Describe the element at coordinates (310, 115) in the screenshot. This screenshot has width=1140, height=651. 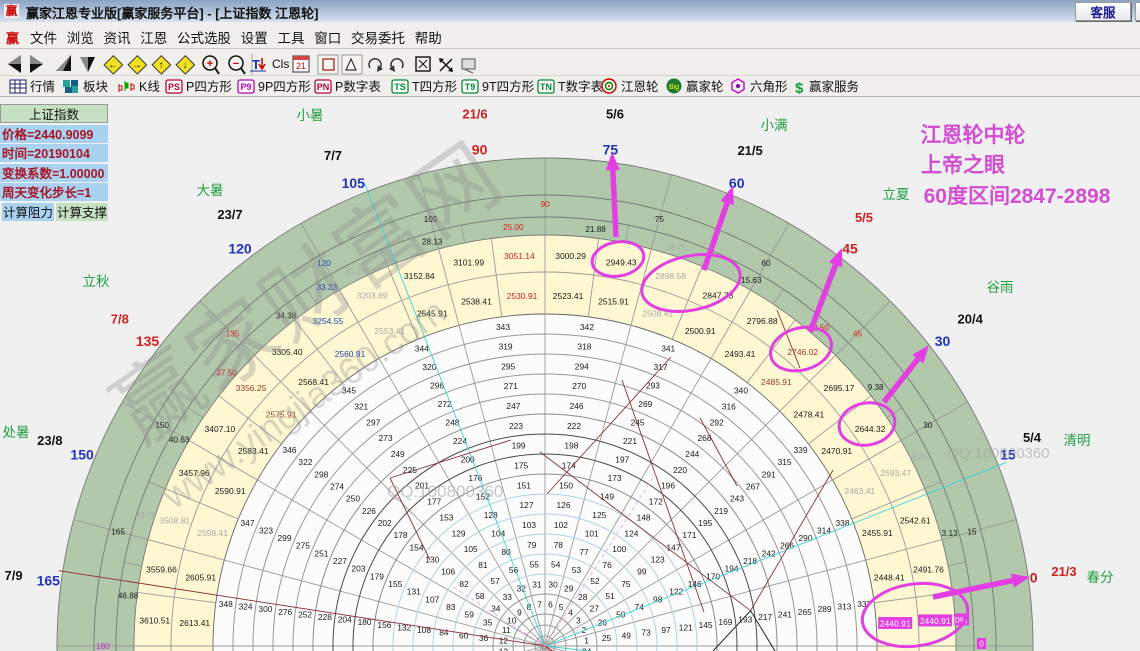
I see `svg-text: 小暑` at that location.